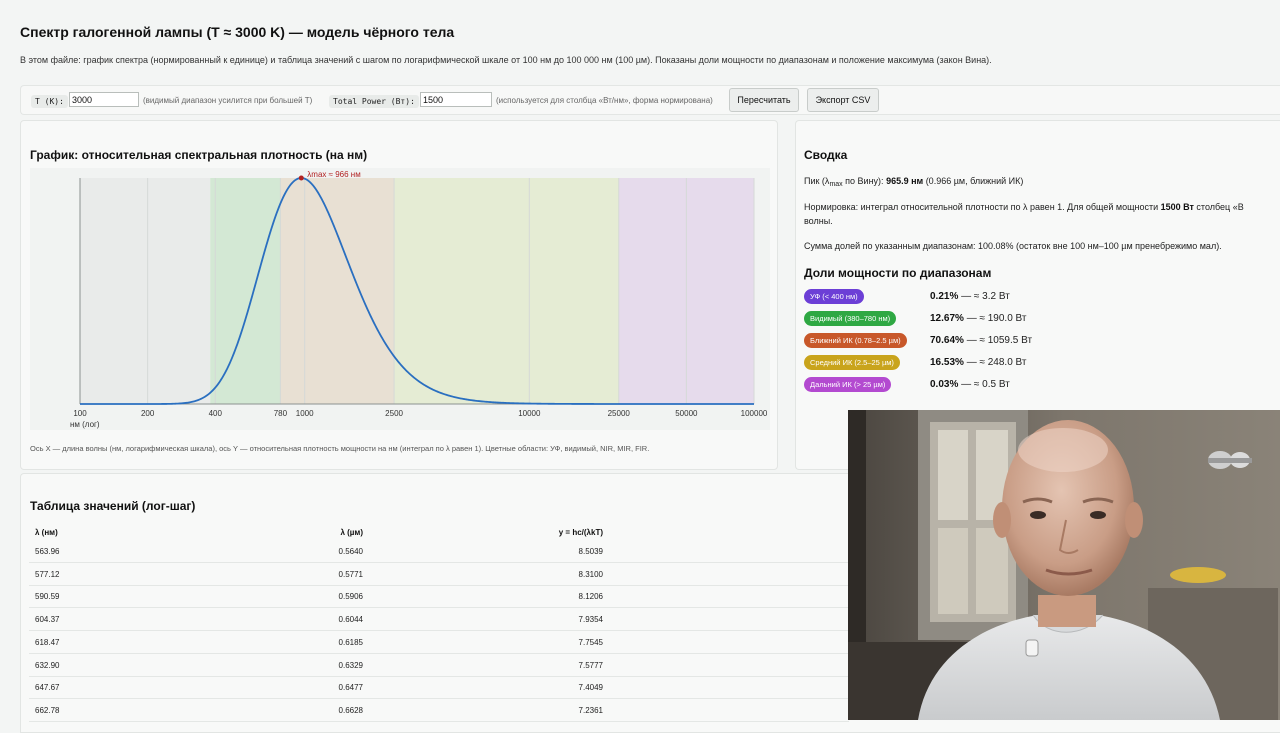  Describe the element at coordinates (590, 710) in the screenshot. I see `table-cell: 7.2361` at that location.